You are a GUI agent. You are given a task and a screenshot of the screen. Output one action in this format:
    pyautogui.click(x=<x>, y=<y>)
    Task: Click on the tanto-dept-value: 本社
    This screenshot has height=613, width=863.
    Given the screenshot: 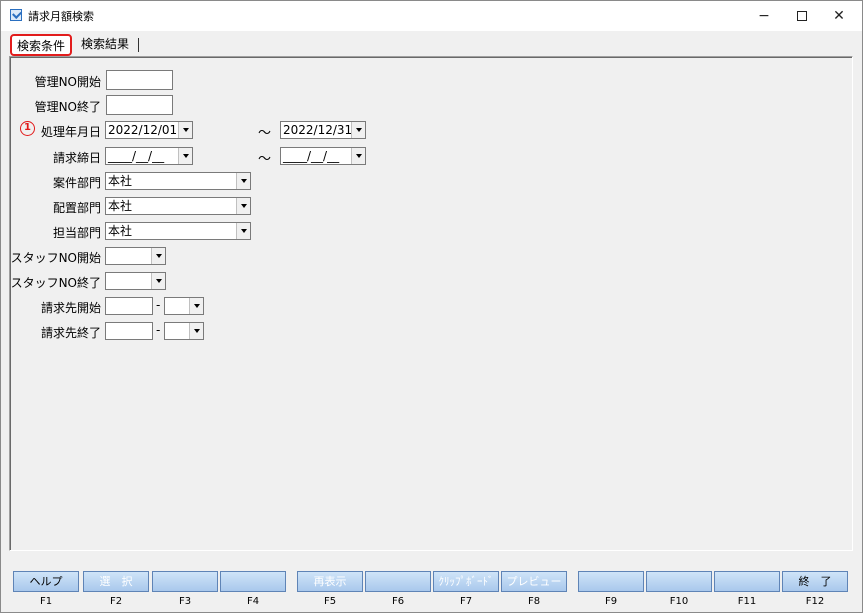 What is the action you would take?
    pyautogui.click(x=120, y=231)
    